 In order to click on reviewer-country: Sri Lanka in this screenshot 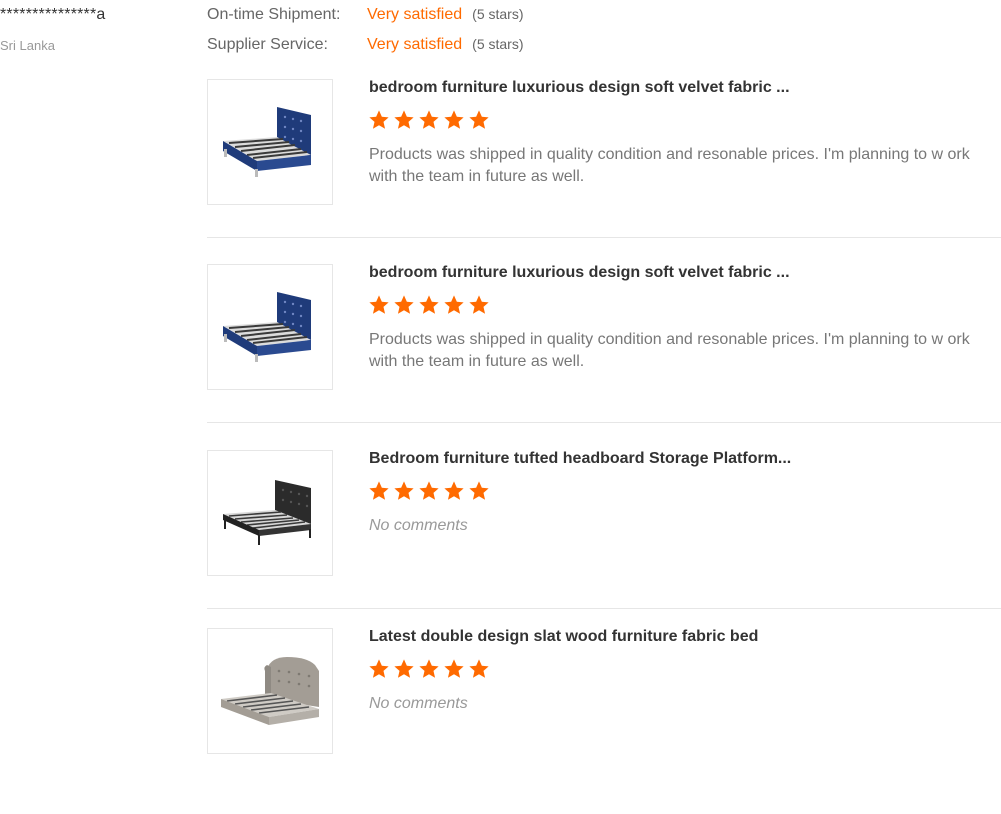, I will do `click(27, 45)`.